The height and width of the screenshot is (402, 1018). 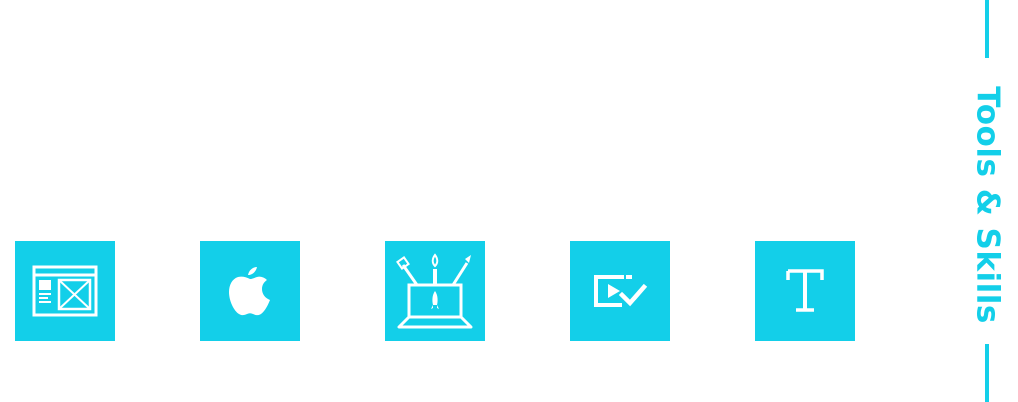 I want to click on wireframe-icon, so click(x=65, y=291).